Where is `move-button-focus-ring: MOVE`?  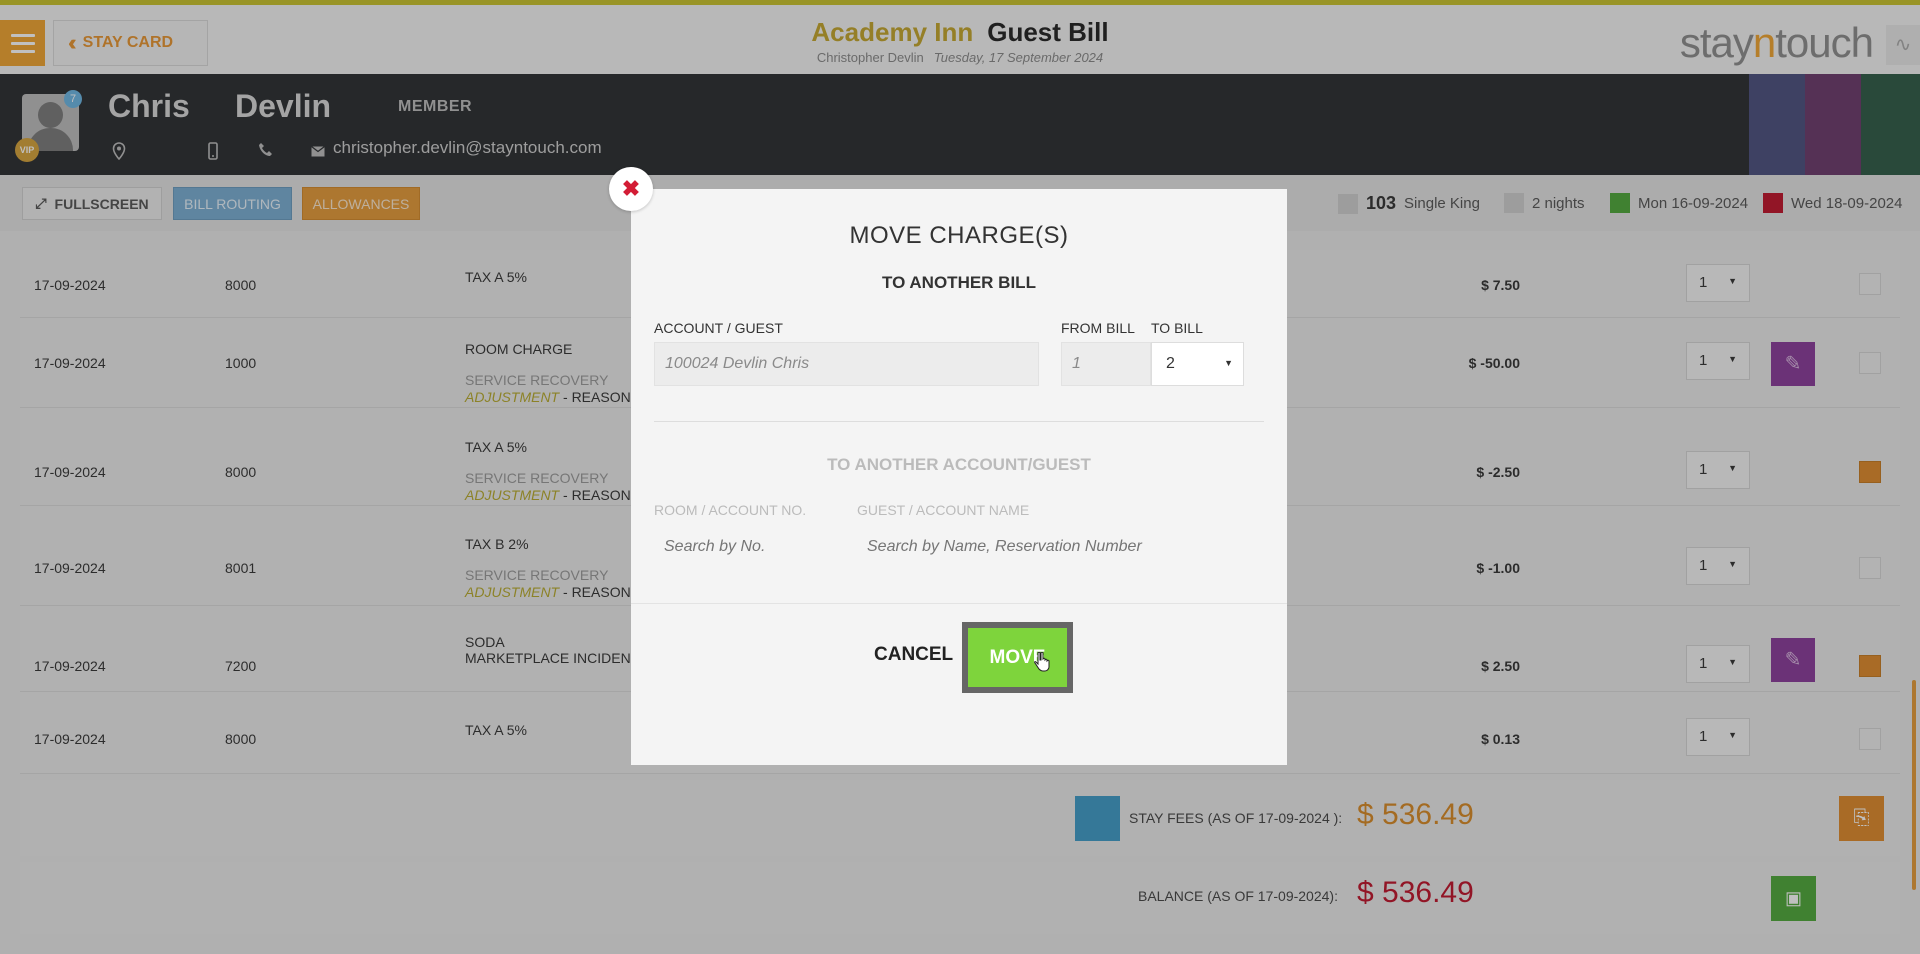
move-button-focus-ring: MOVE is located at coordinates (1017, 657).